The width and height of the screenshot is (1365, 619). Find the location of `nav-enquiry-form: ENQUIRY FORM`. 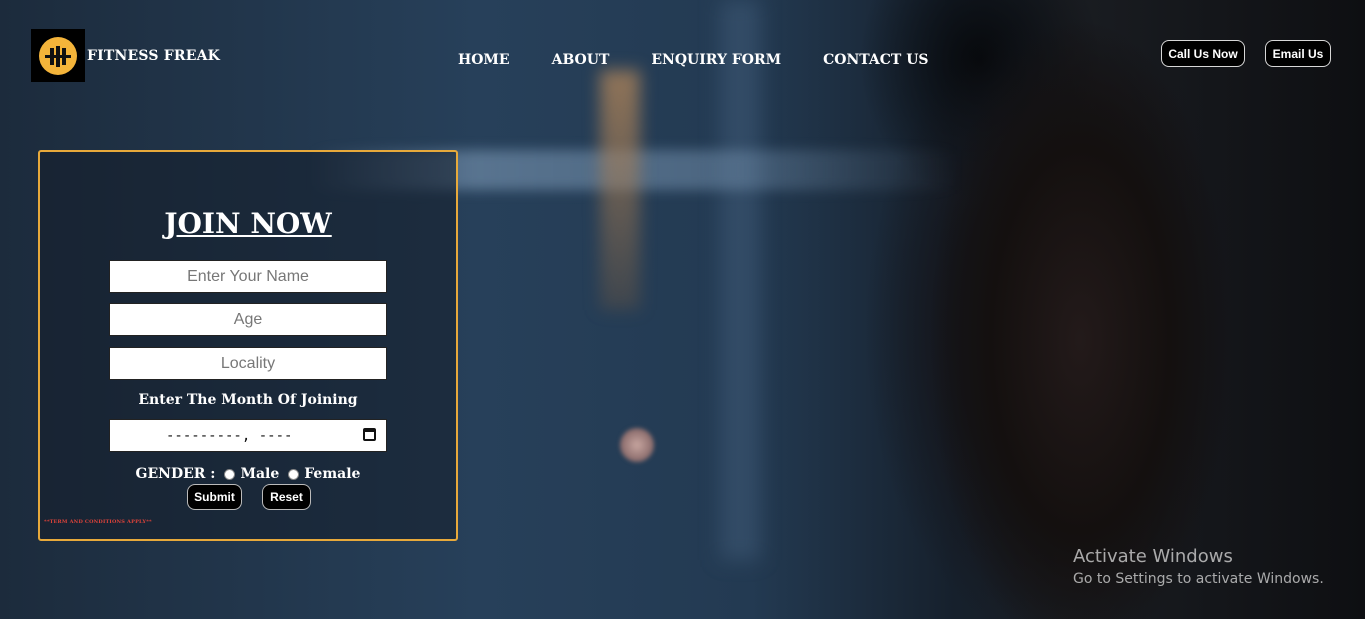

nav-enquiry-form: ENQUIRY FORM is located at coordinates (716, 60).